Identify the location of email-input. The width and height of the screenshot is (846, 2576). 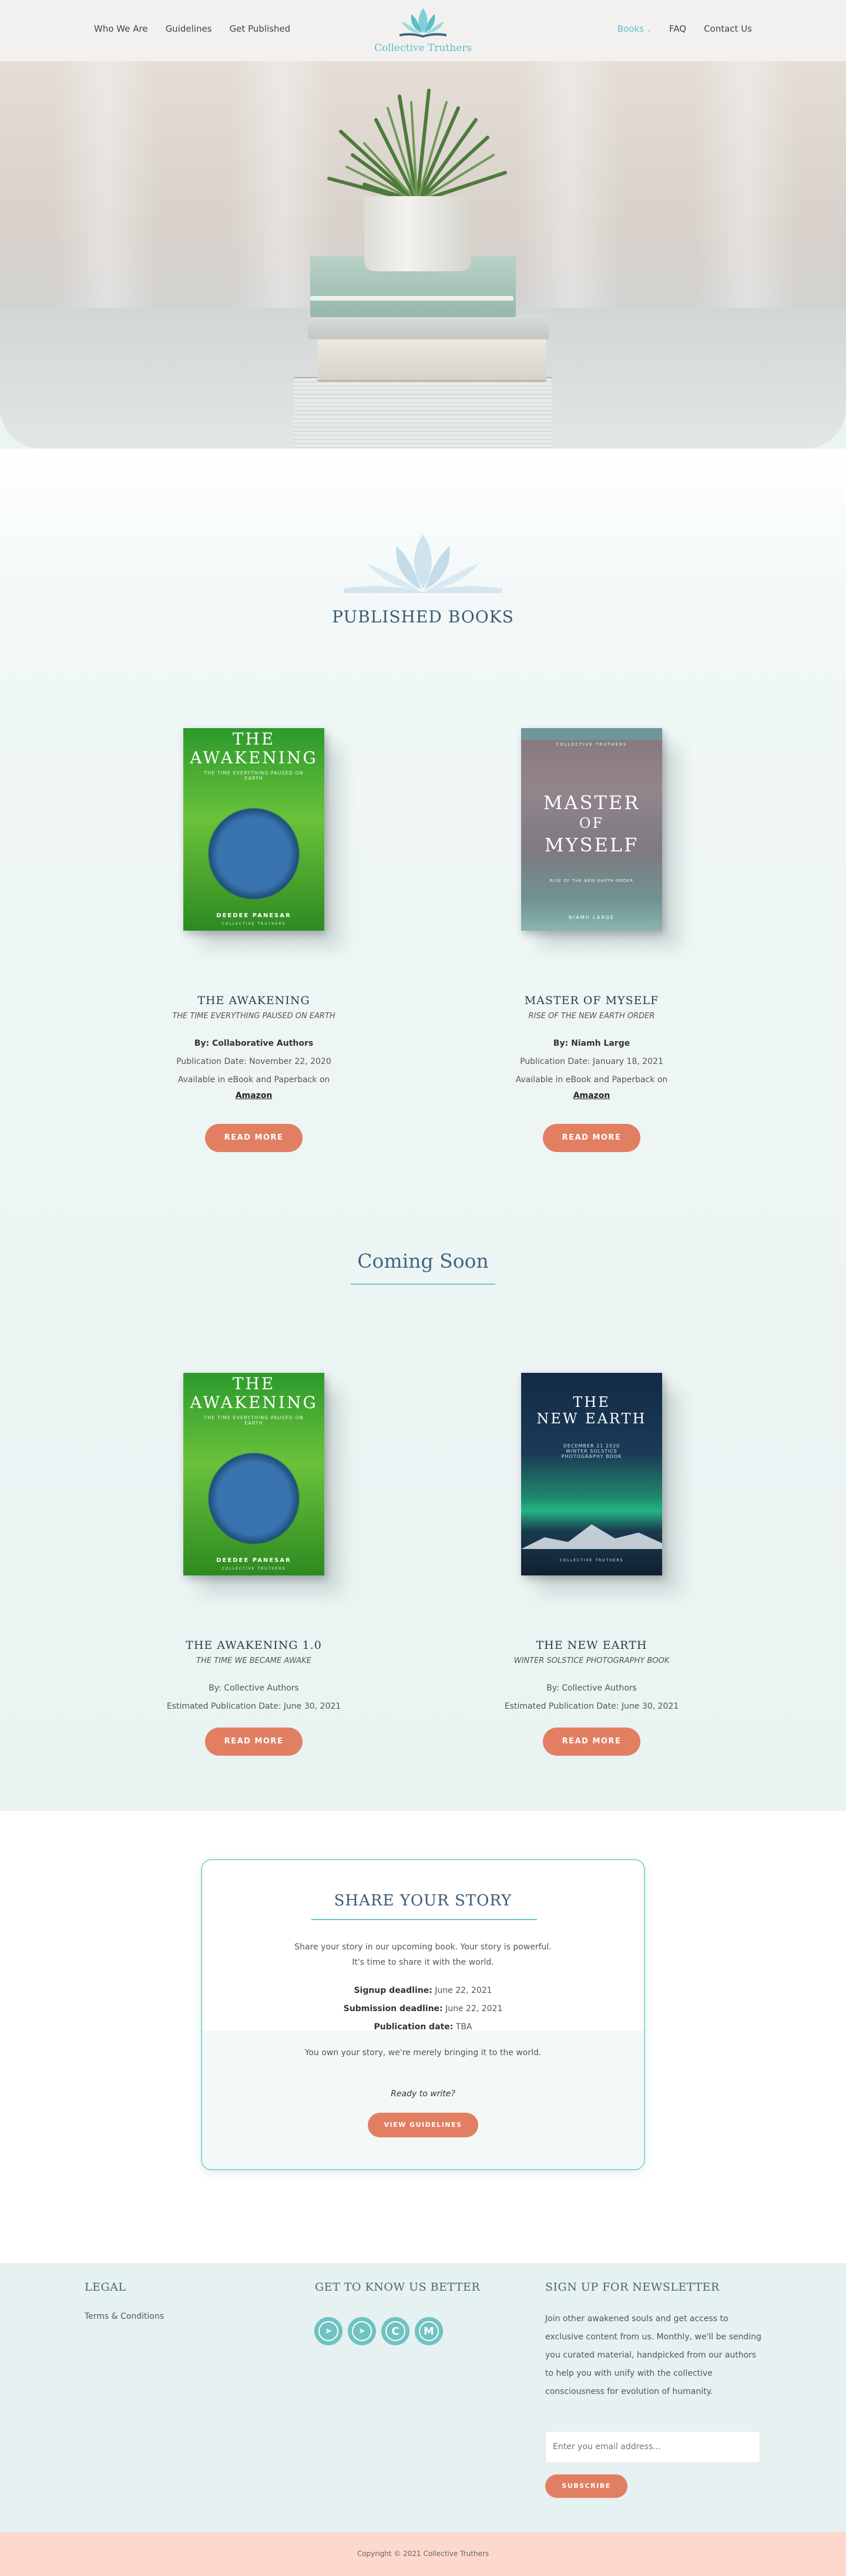
(652, 2447).